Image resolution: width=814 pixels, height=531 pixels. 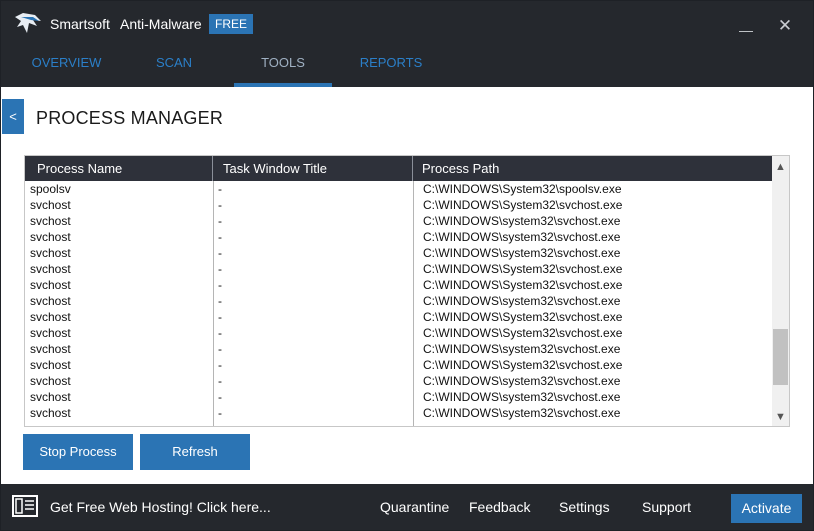 What do you see at coordinates (119, 168) in the screenshot?
I see `column-header-process-name: Process Name` at bounding box center [119, 168].